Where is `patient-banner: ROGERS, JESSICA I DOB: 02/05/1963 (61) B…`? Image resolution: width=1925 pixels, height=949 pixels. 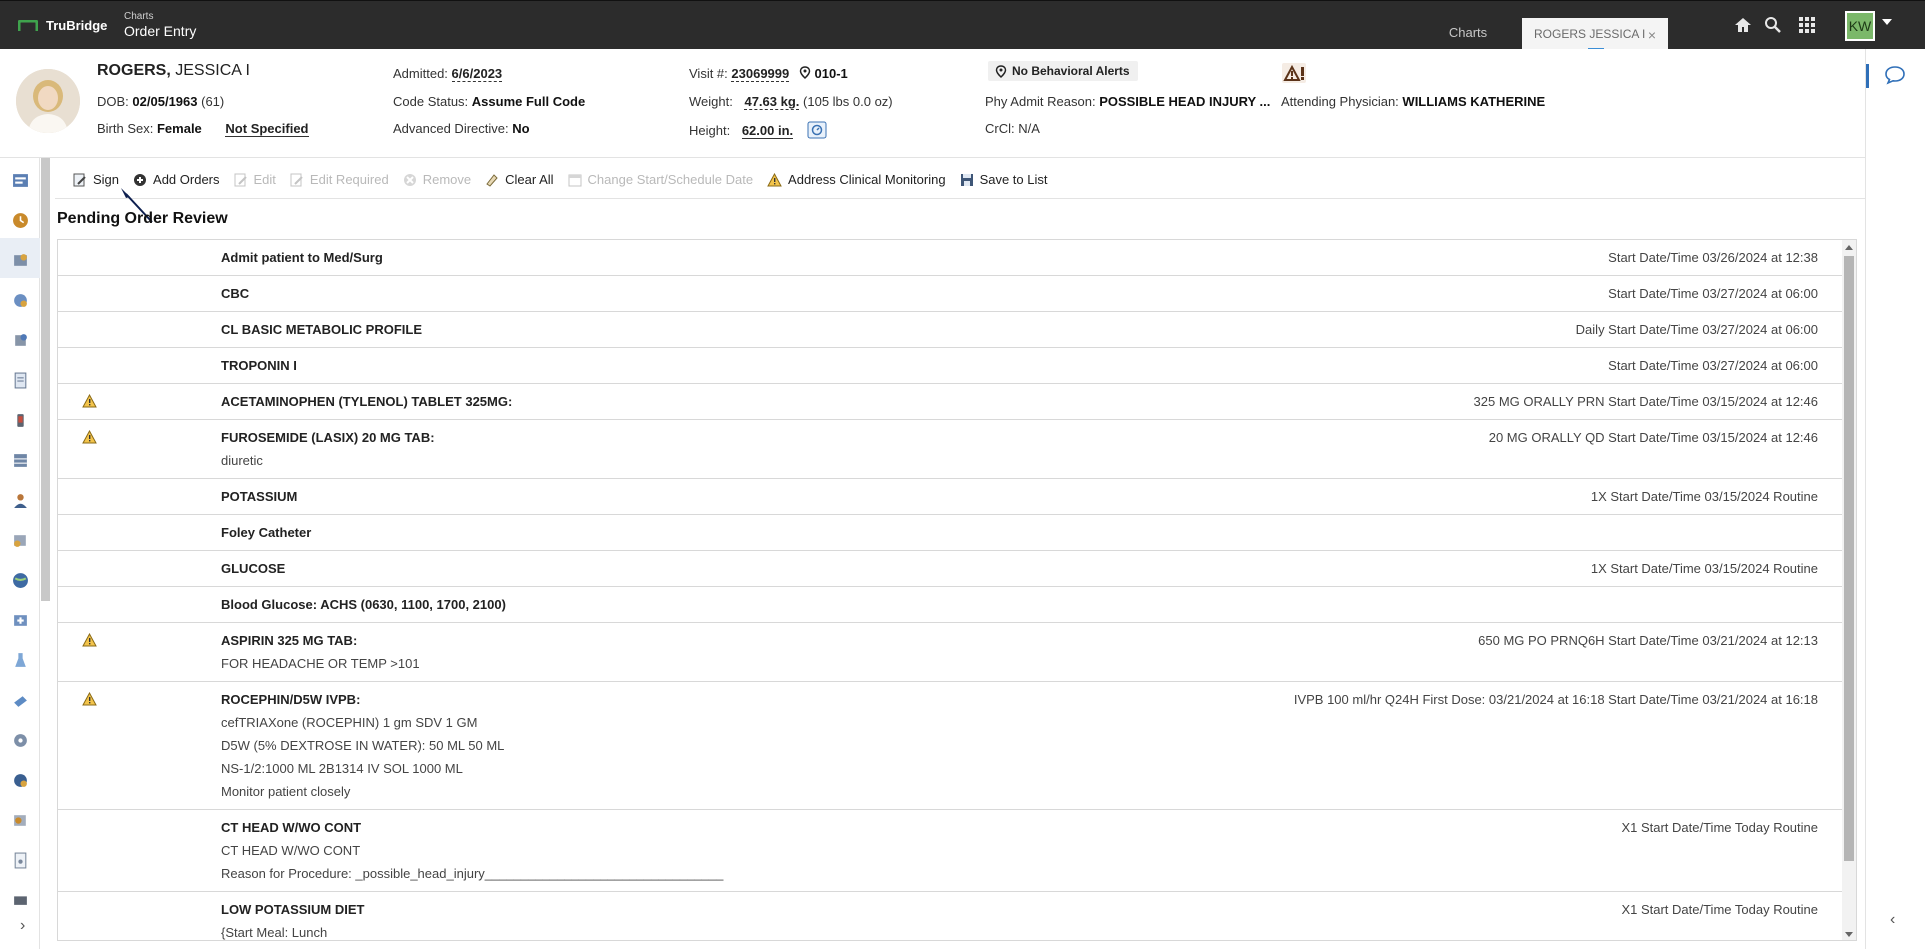
patient-banner: ROGERS, JESSICA I DOB: 02/05/1963 (61) B… is located at coordinates (932, 103).